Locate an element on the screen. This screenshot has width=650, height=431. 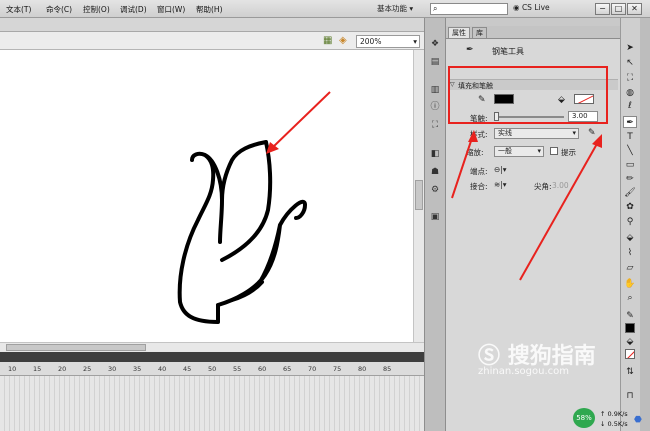
frame-tick: 55 is located at coordinates (237, 369).